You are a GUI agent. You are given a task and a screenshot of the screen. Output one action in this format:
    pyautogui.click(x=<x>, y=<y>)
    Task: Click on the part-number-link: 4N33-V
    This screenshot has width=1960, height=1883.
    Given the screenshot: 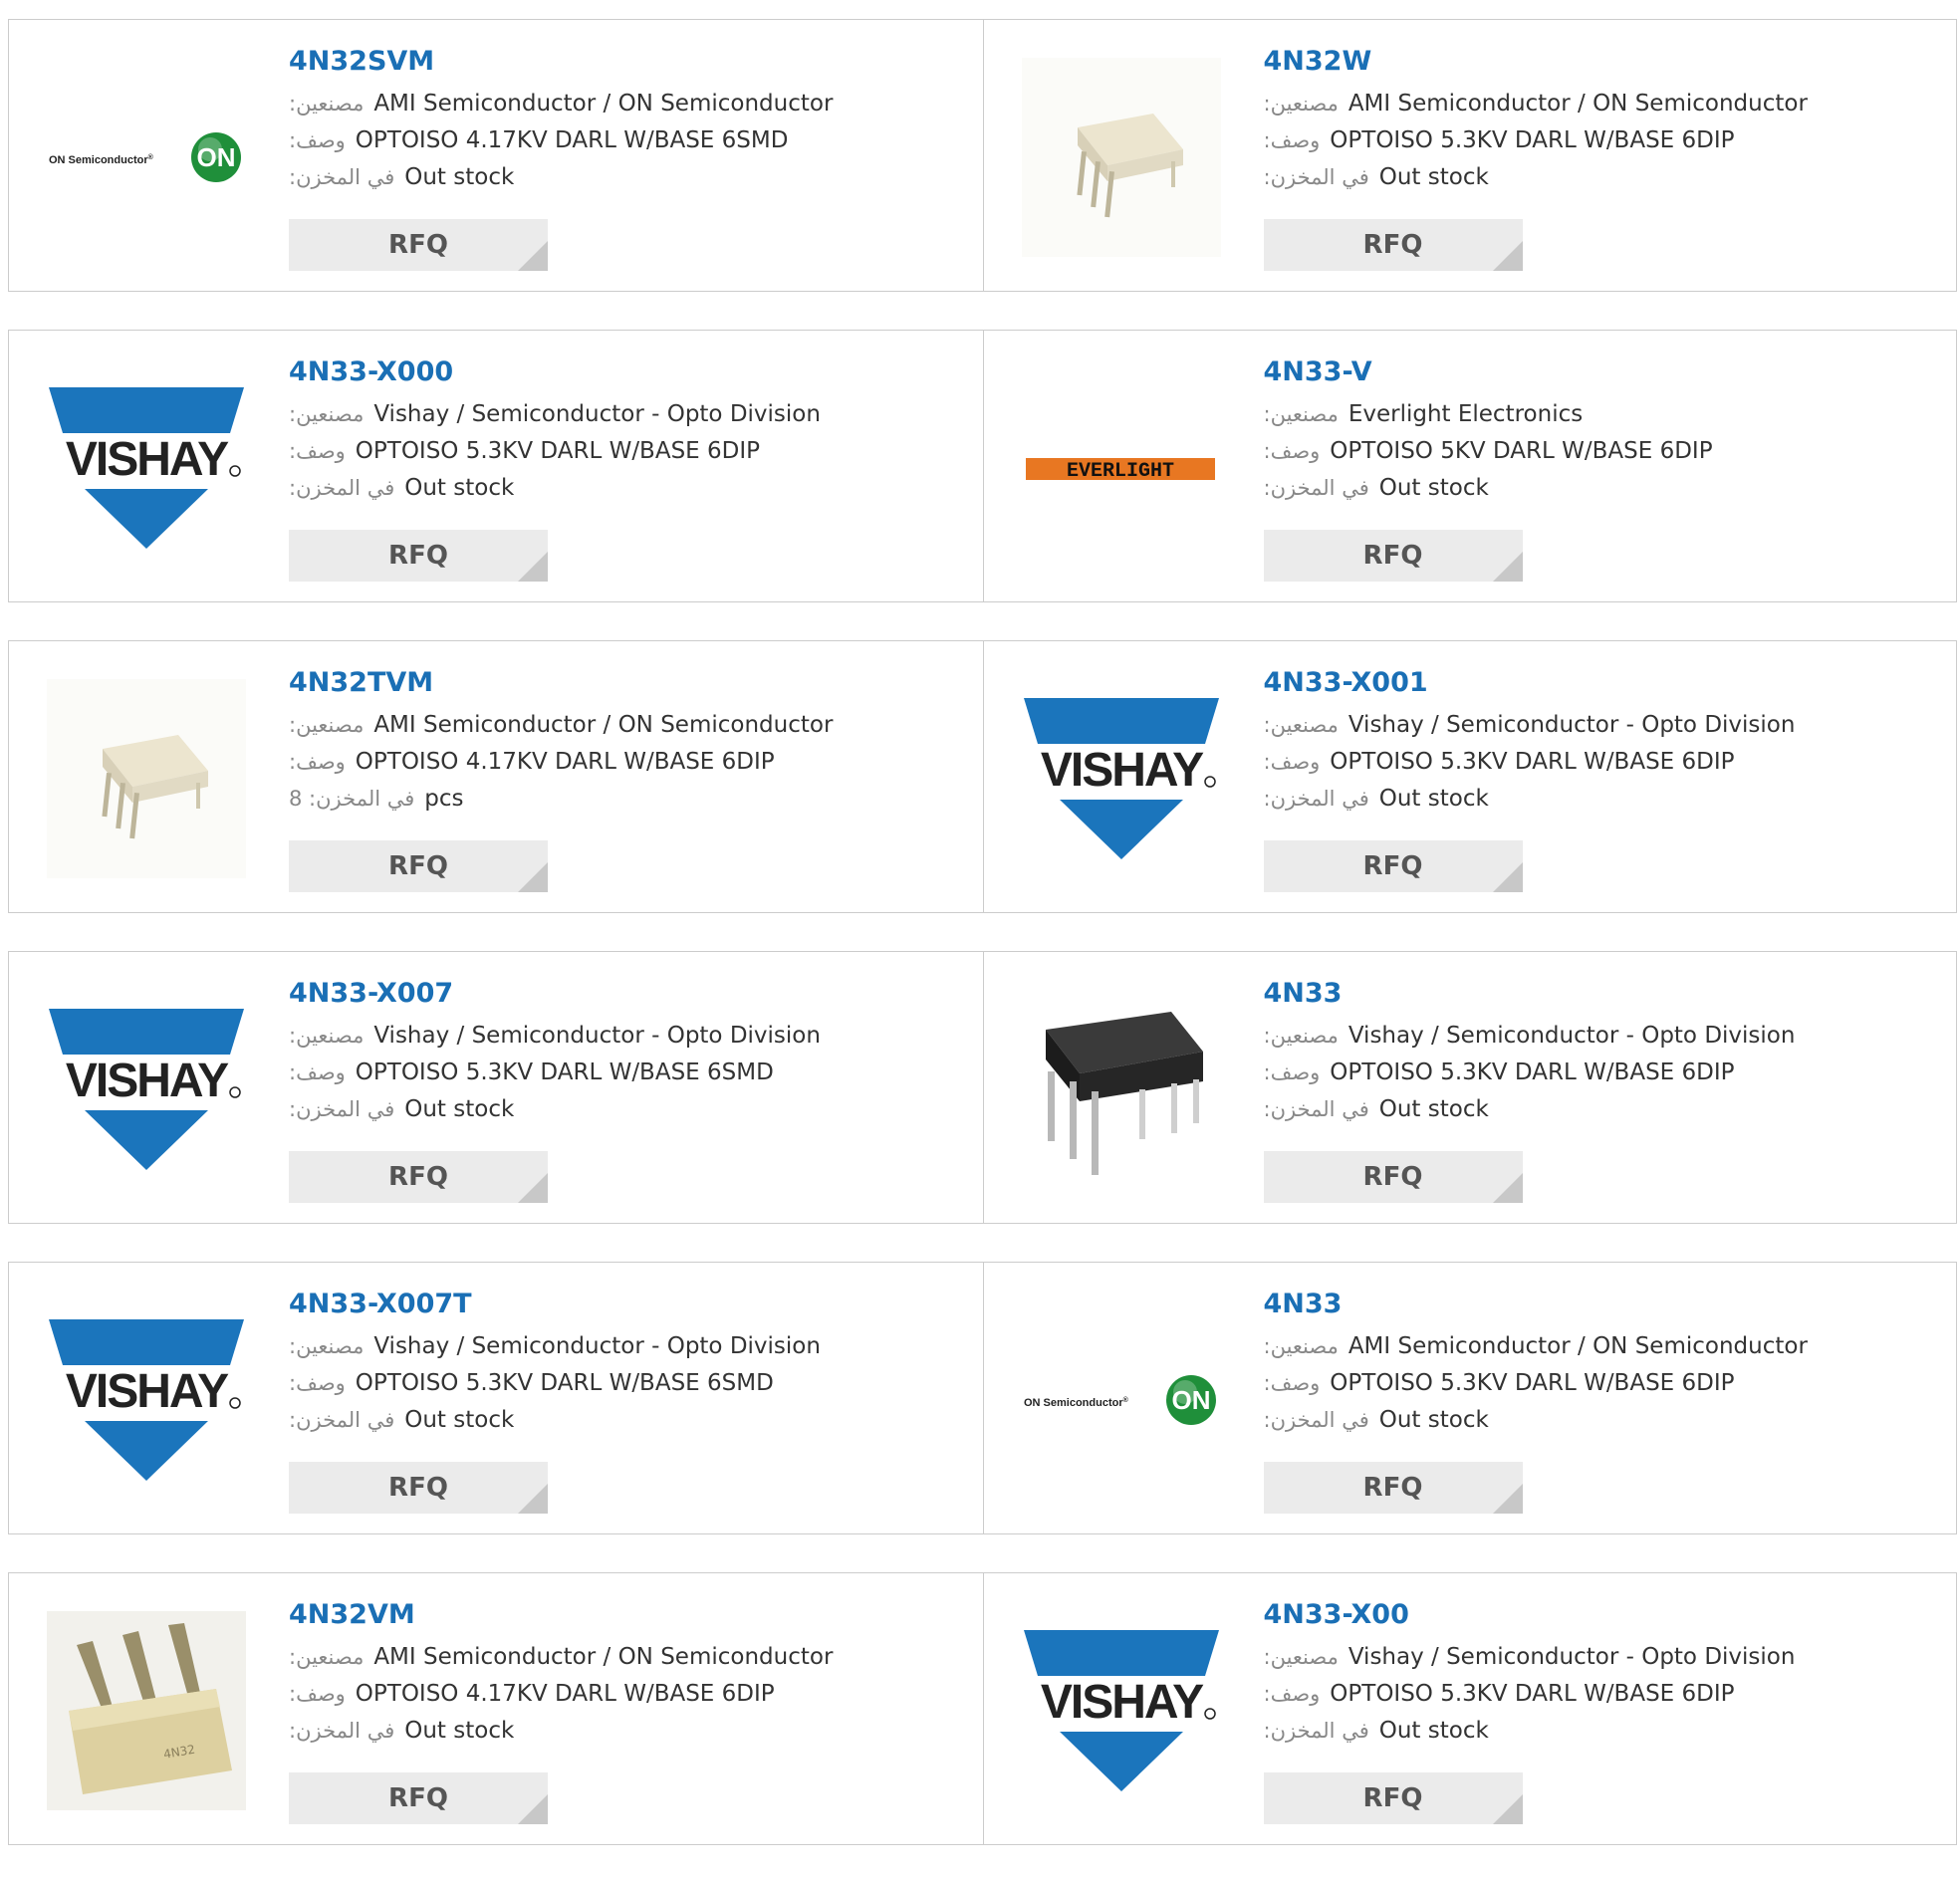 What is the action you would take?
    pyautogui.click(x=1606, y=372)
    